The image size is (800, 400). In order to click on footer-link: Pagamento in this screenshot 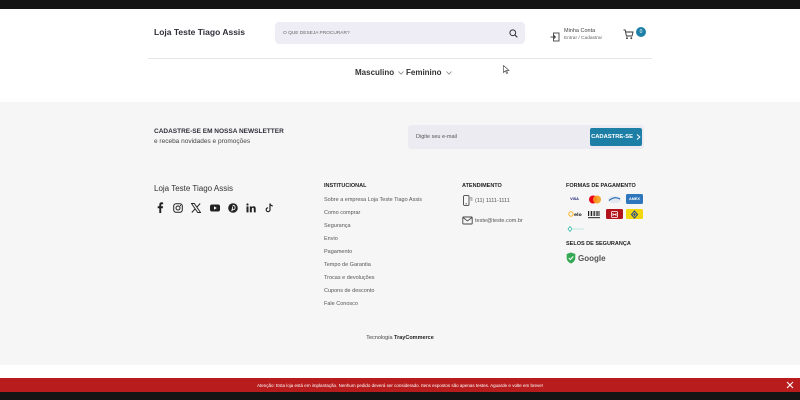, I will do `click(373, 254)`.